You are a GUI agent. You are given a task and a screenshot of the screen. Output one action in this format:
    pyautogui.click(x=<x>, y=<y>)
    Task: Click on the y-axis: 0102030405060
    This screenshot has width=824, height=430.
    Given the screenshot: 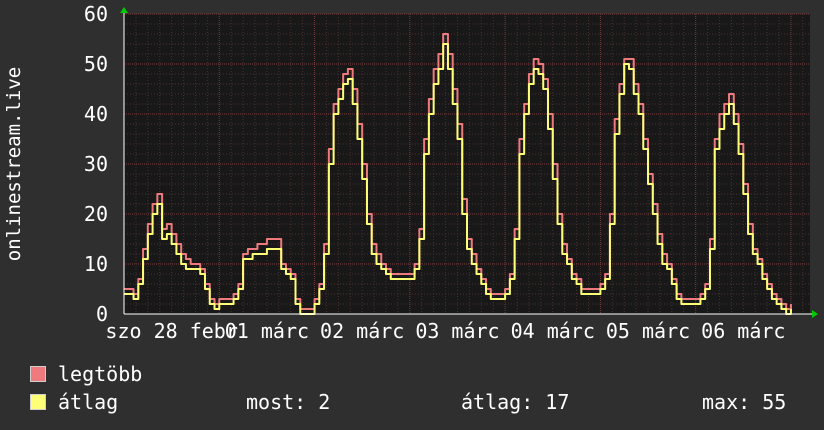 What is the action you would take?
    pyautogui.click(x=96, y=164)
    